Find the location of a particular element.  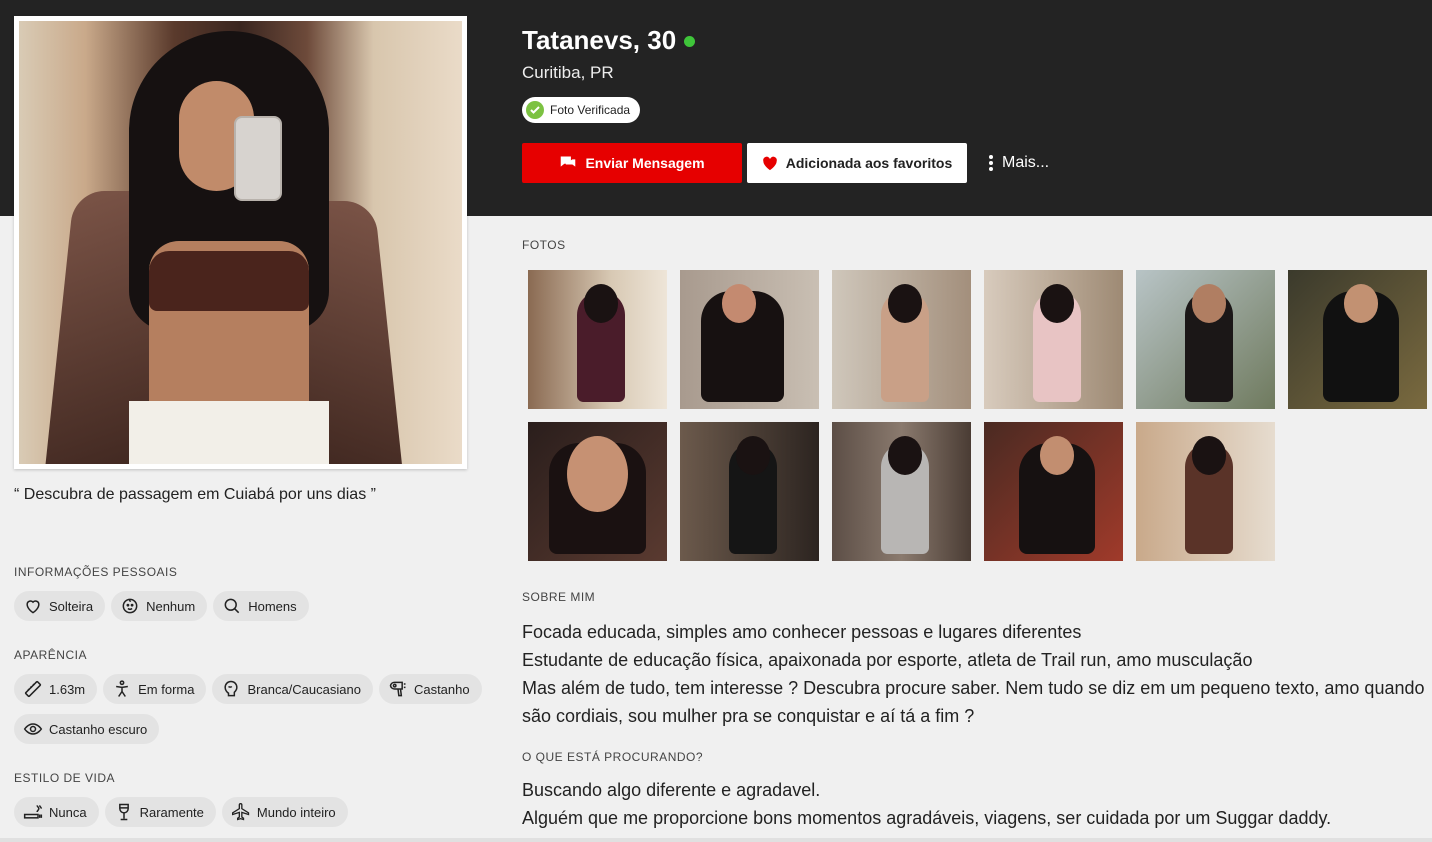

chip-ethnicity: Branca/Caucasiano is located at coordinates (292, 689).